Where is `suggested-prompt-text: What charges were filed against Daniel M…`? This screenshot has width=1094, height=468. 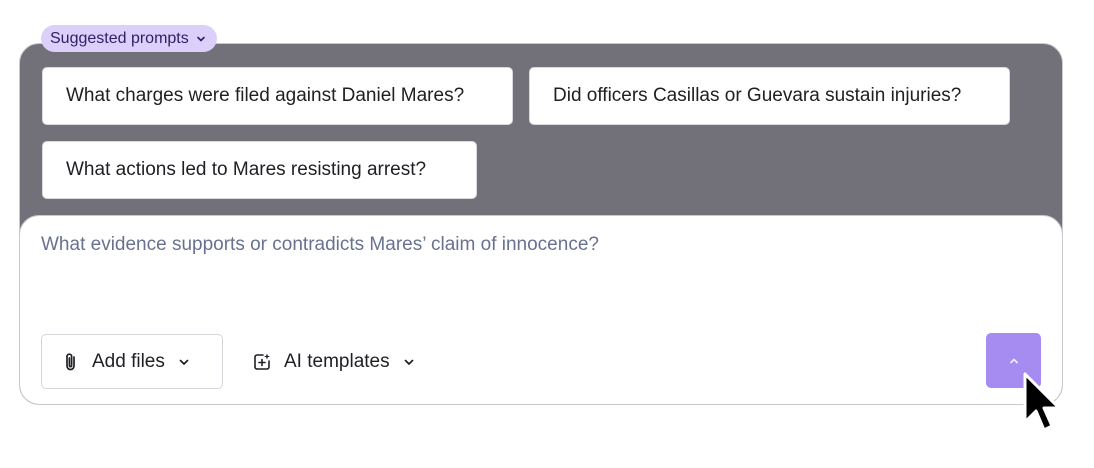 suggested-prompt-text: What charges were filed against Daniel M… is located at coordinates (265, 95).